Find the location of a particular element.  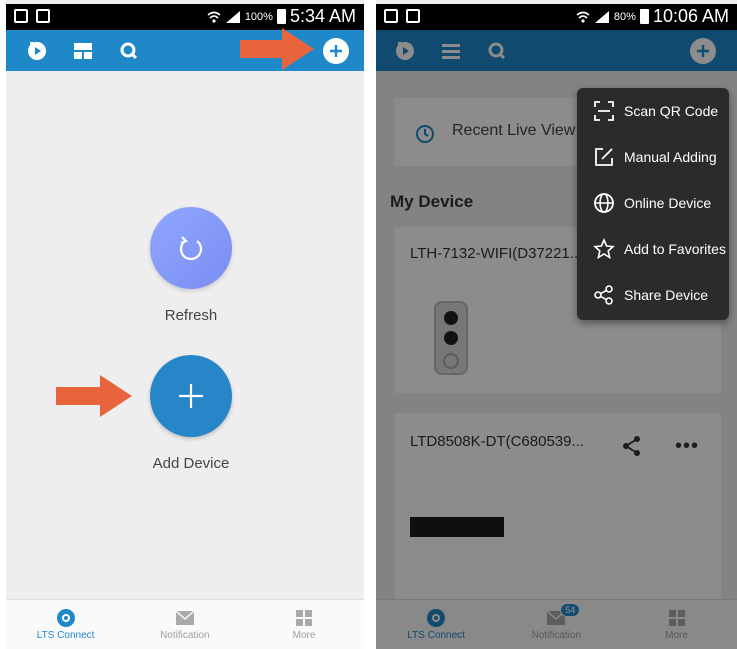

bottom-tab-bar: LTS Connect Notification More is located at coordinates (185, 624).